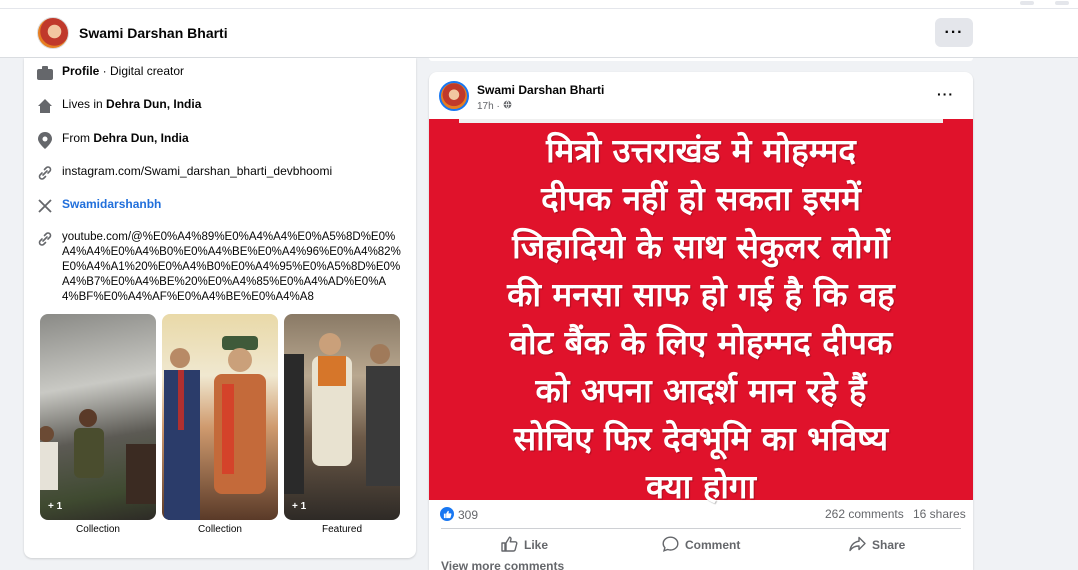  Describe the element at coordinates (701, 342) in the screenshot. I see `image-text-line: वोट बैंक के लिए मोहम्मद दीपक` at that location.